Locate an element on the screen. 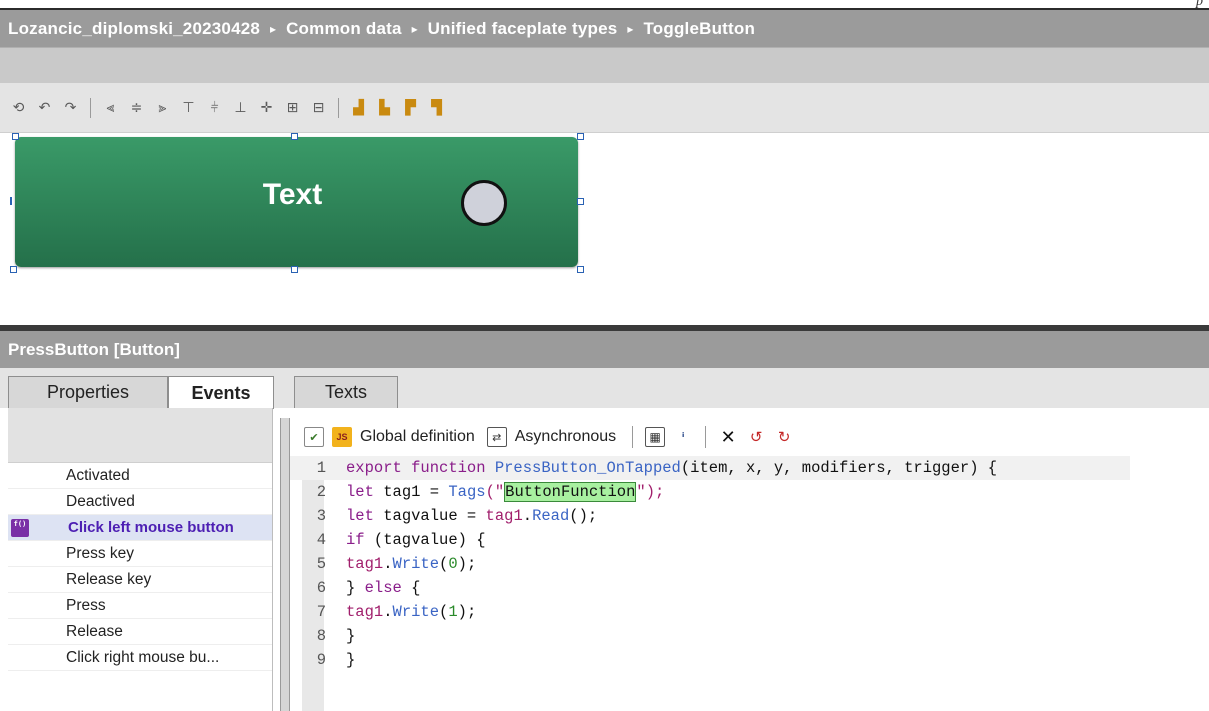 This screenshot has width=1209, height=711. line-number: 2 is located at coordinates (321, 492).